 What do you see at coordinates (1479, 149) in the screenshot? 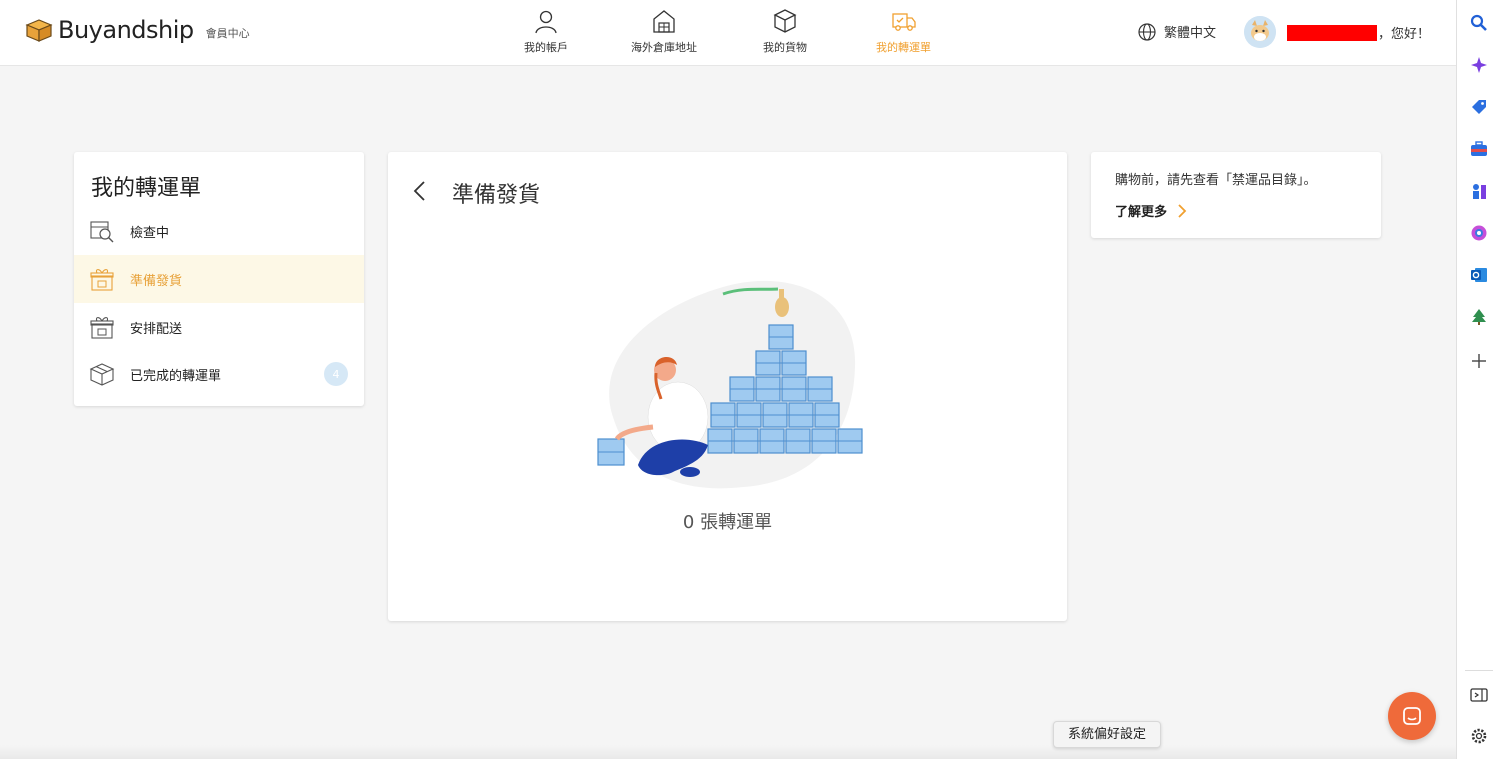
I see `briefcase-icon` at bounding box center [1479, 149].